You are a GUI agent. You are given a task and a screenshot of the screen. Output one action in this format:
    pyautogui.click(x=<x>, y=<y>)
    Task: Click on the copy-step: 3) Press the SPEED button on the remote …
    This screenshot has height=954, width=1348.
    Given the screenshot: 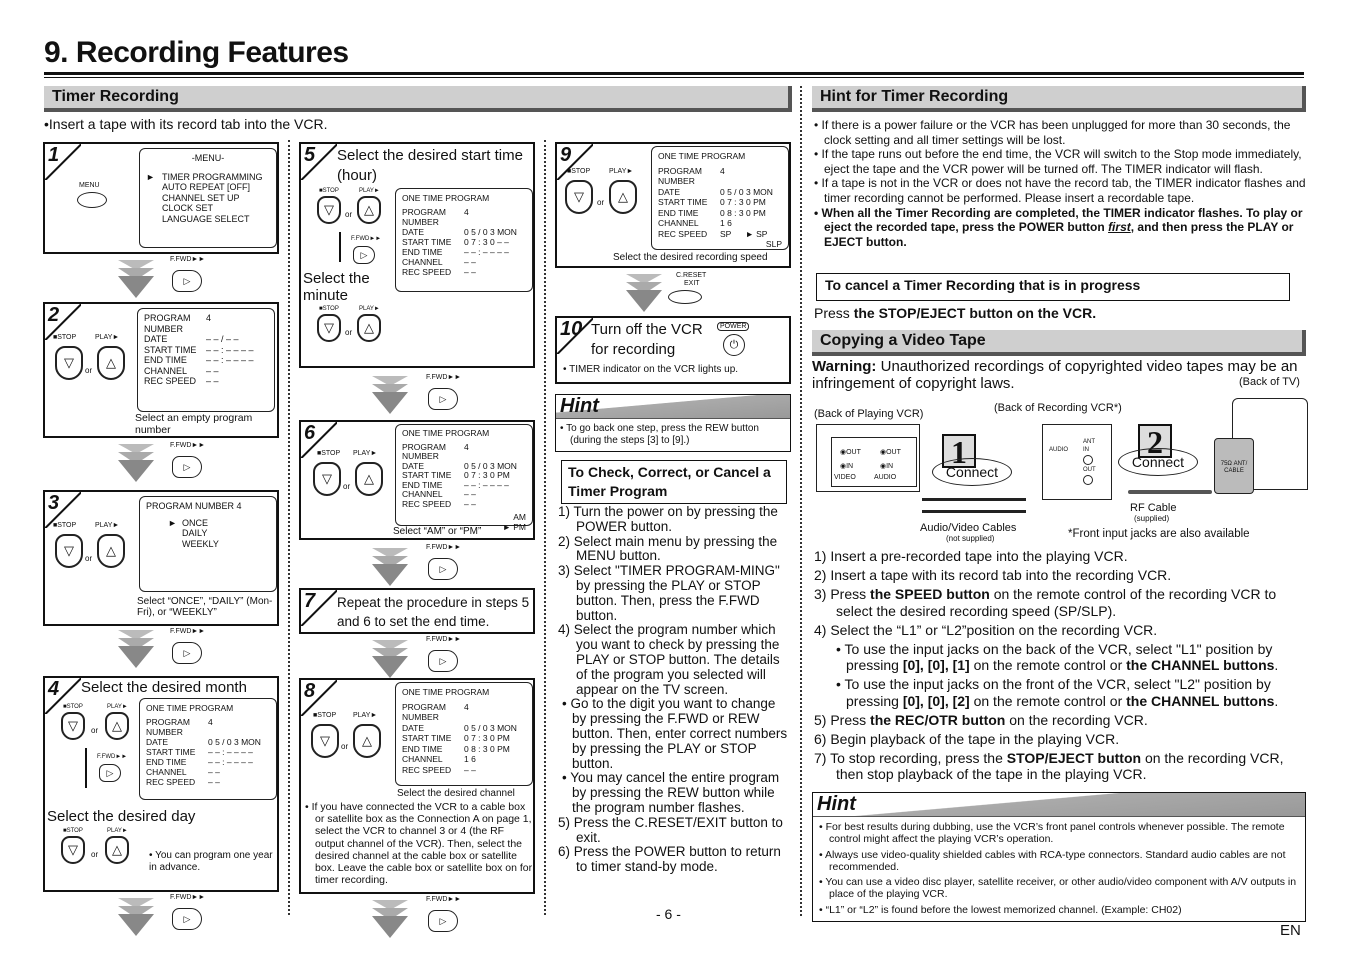 What is the action you would take?
    pyautogui.click(x=1045, y=602)
    